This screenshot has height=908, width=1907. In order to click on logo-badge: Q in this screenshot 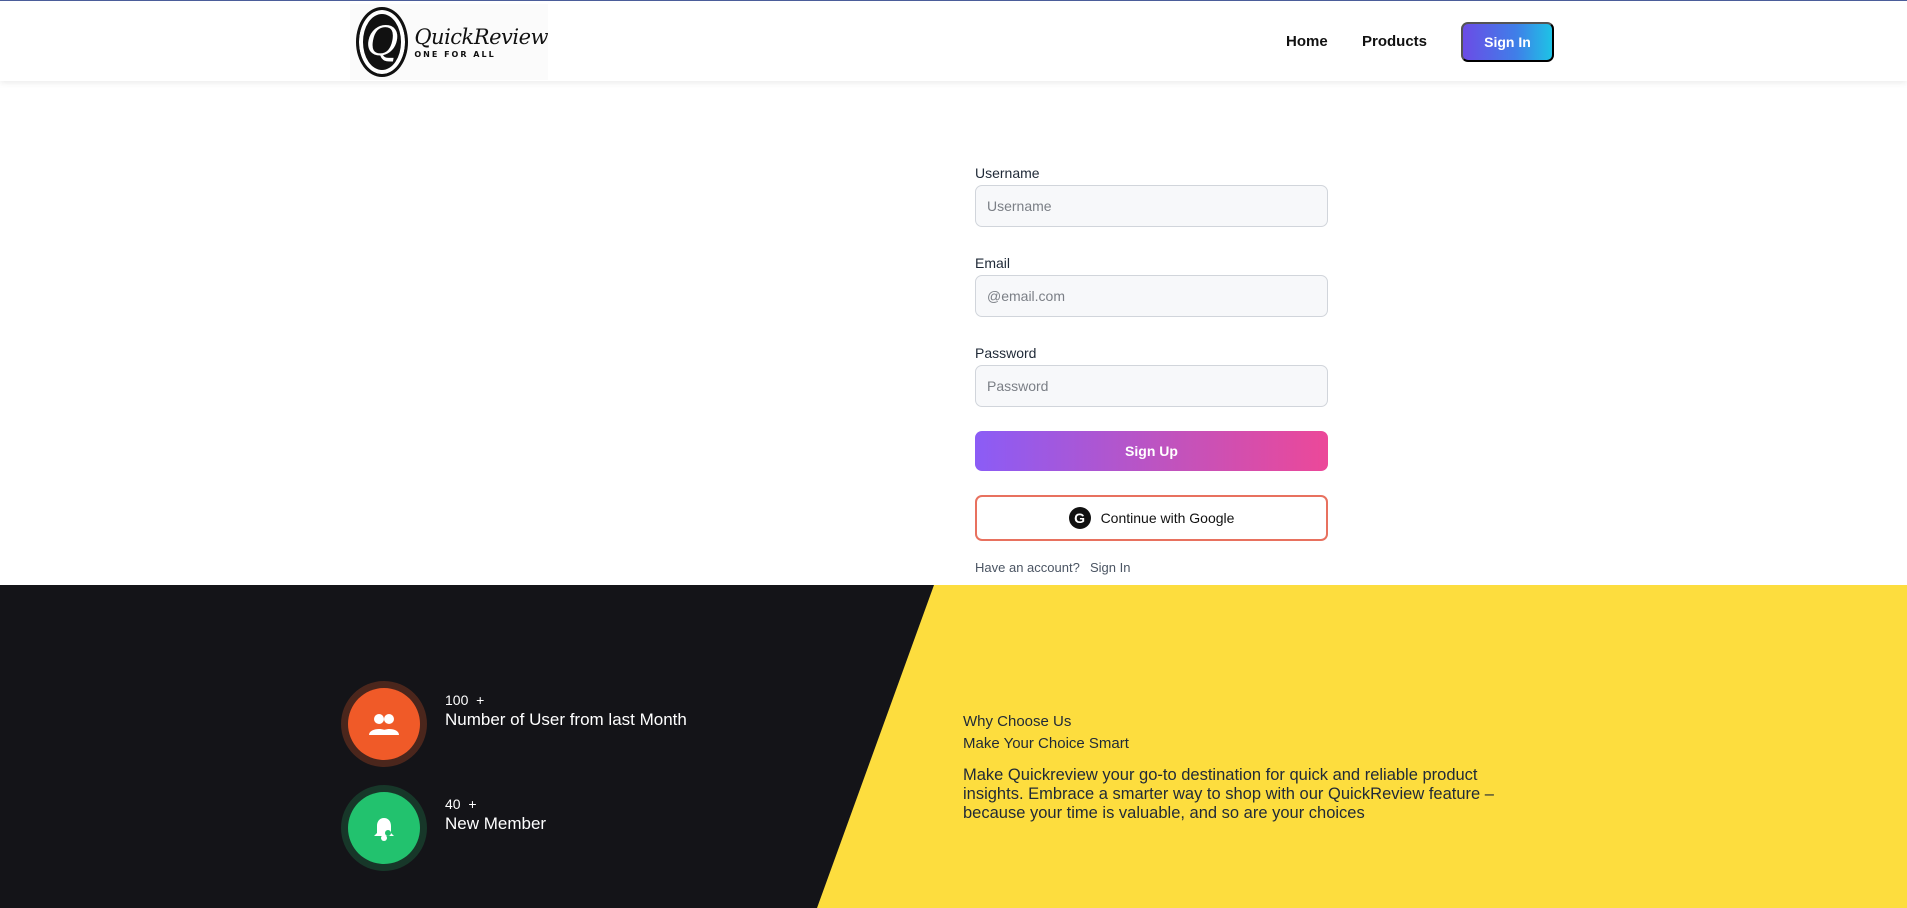, I will do `click(382, 42)`.